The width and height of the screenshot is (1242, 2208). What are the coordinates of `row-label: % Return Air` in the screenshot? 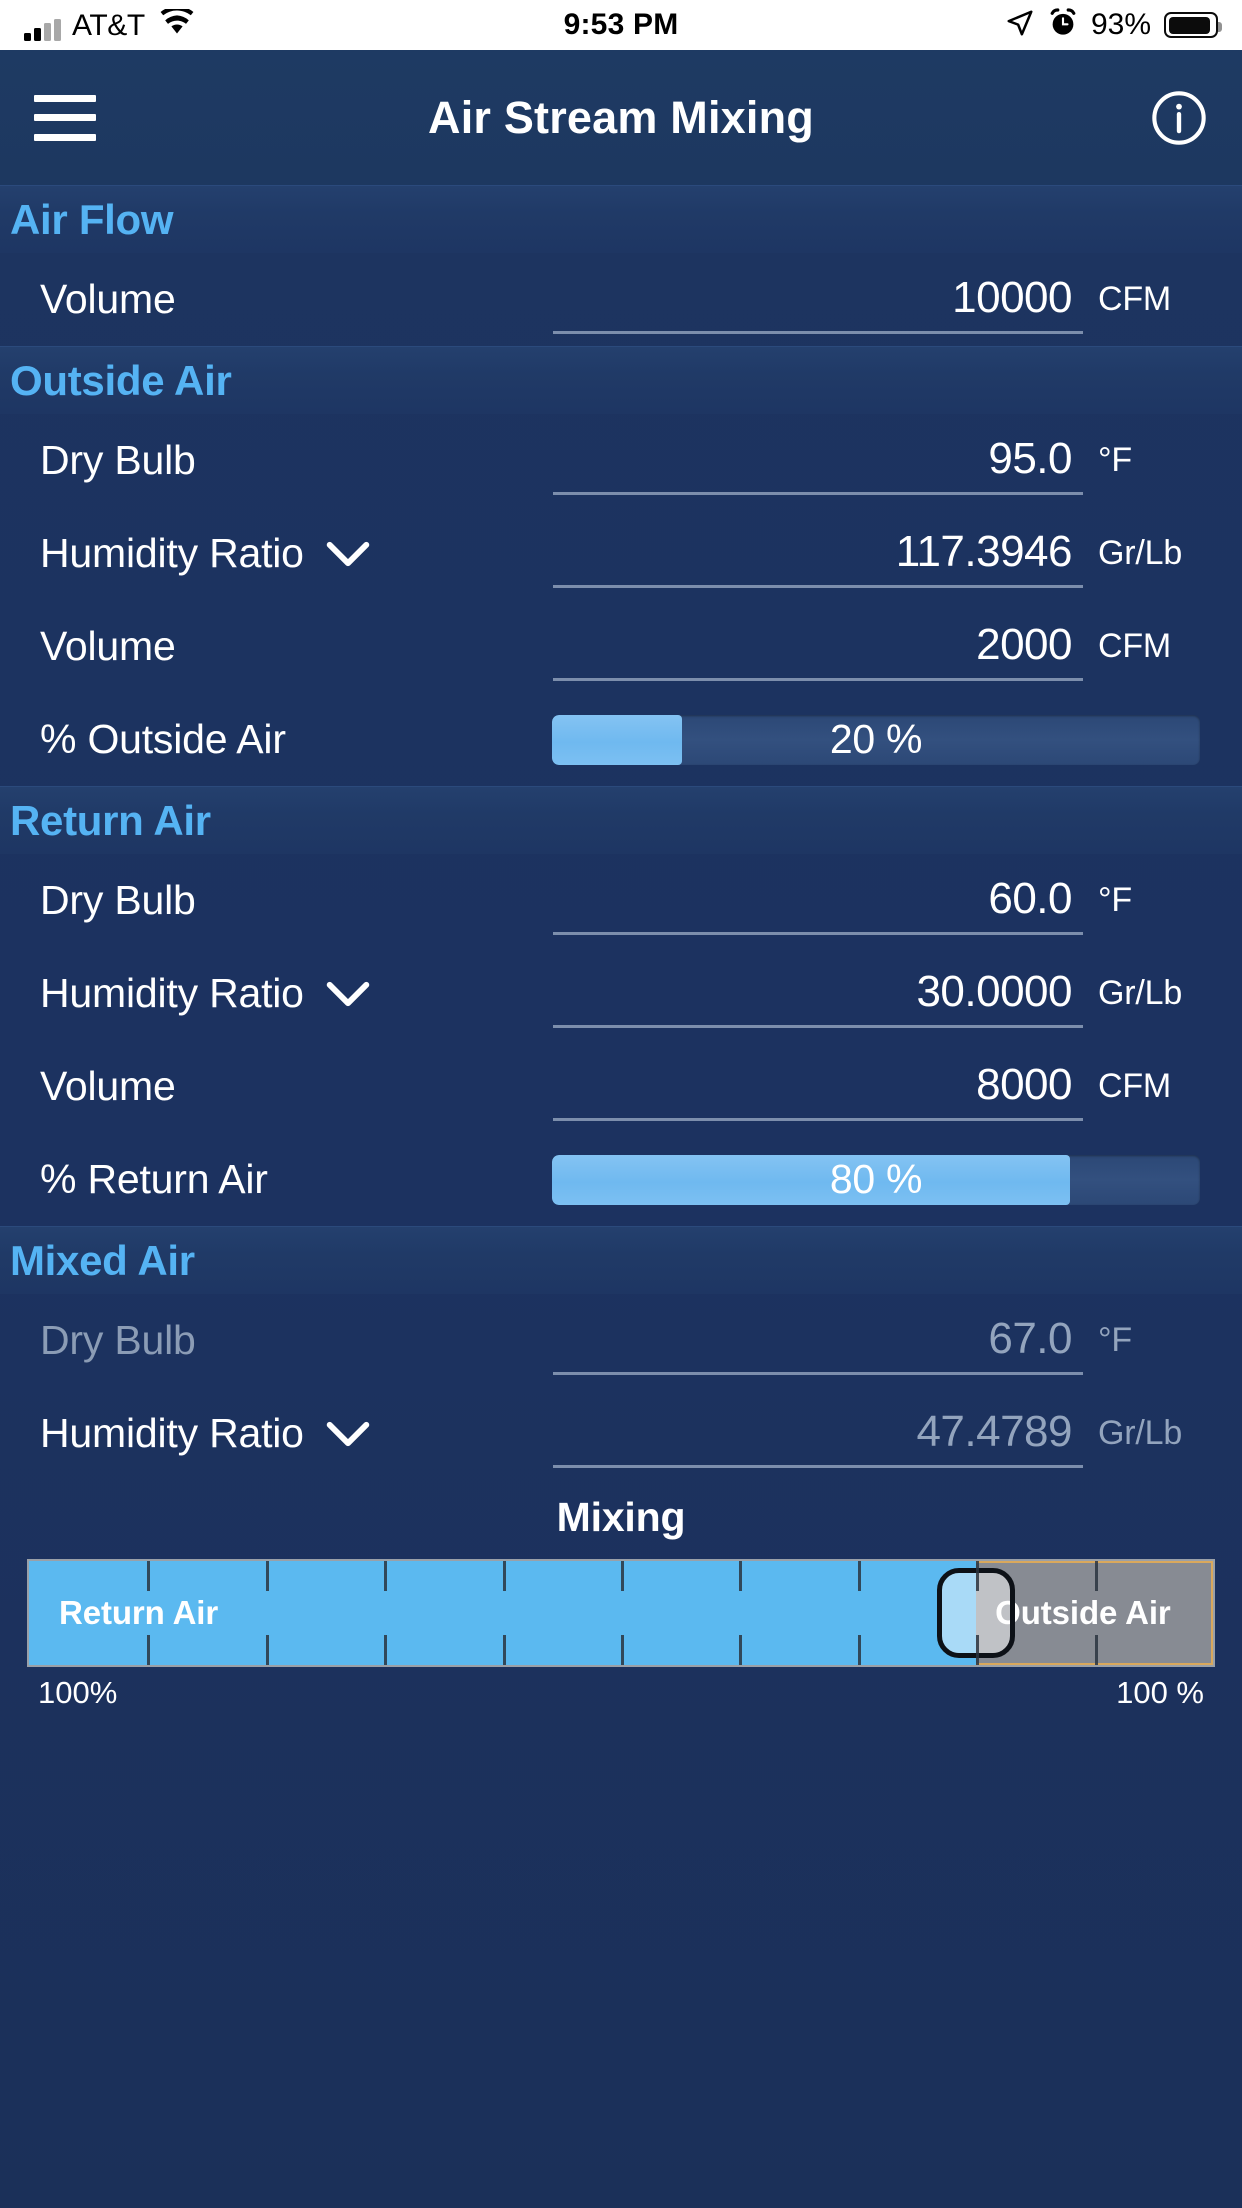 It's located at (154, 1179).